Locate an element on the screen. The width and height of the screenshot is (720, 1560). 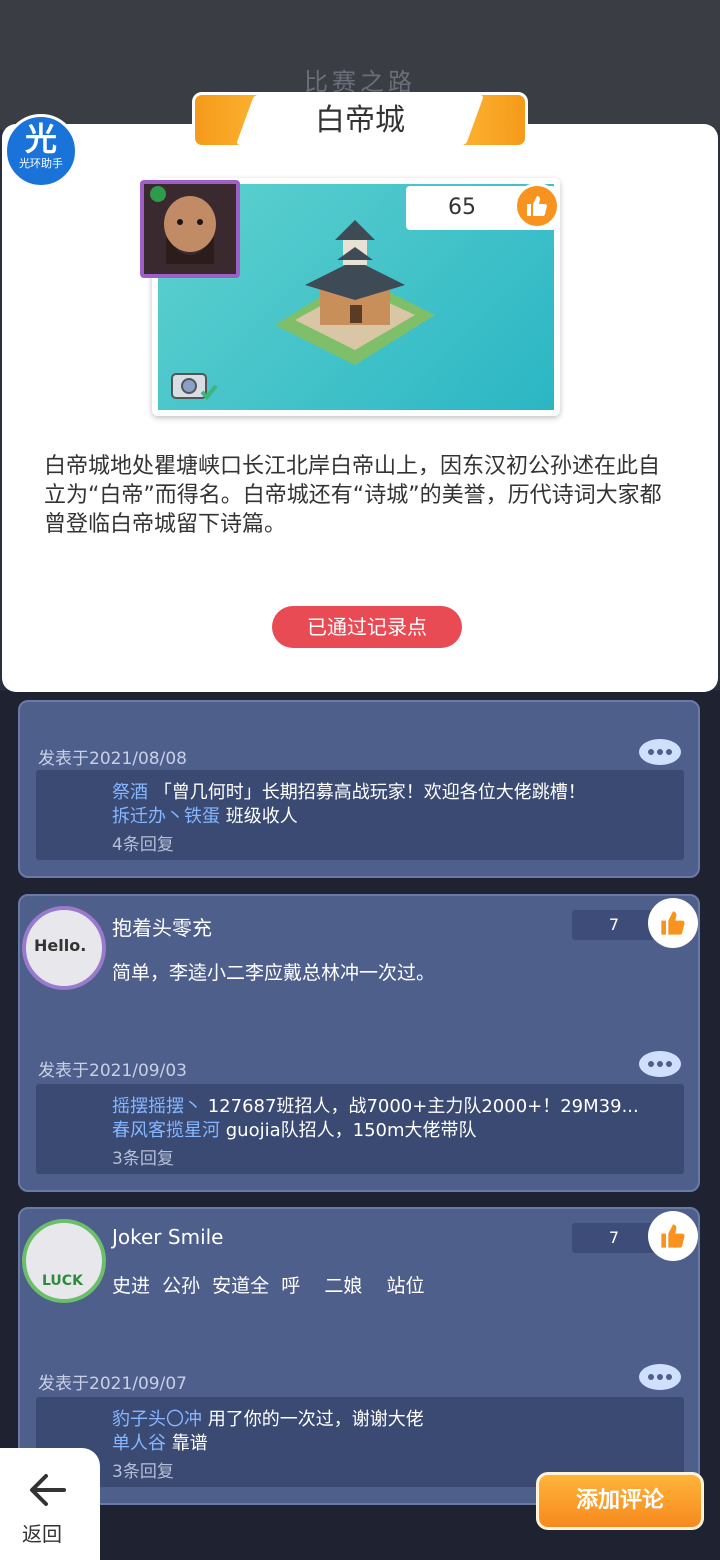
location-title: 白帝城 is located at coordinates (360, 120).